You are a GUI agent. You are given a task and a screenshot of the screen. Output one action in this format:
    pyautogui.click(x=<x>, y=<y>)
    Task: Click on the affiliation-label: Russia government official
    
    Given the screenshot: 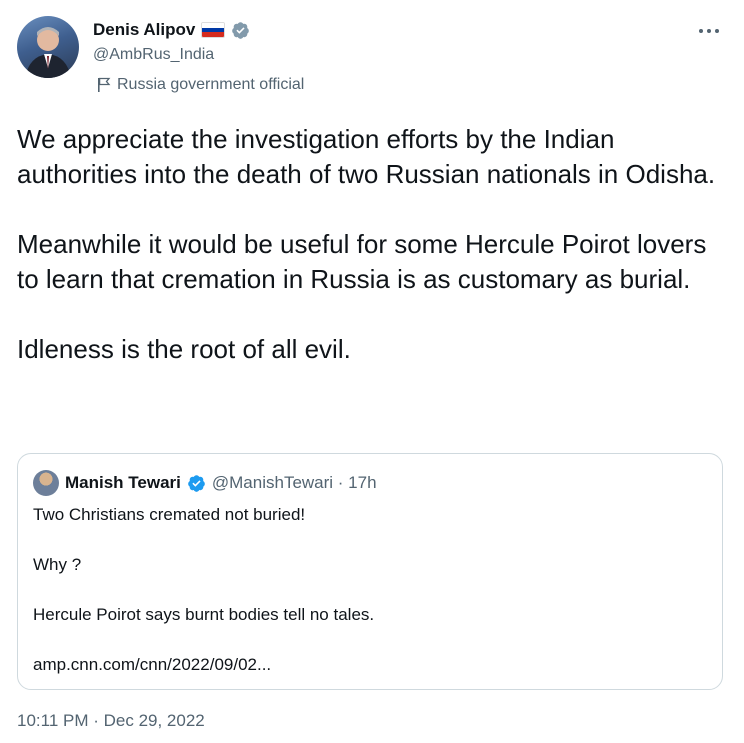 What is the action you would take?
    pyautogui.click(x=200, y=85)
    